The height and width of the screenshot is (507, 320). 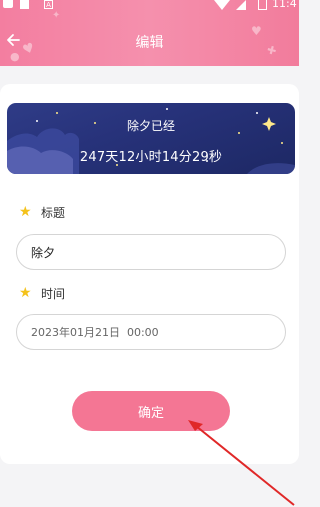 What do you see at coordinates (262, 5) in the screenshot?
I see `battery-icon` at bounding box center [262, 5].